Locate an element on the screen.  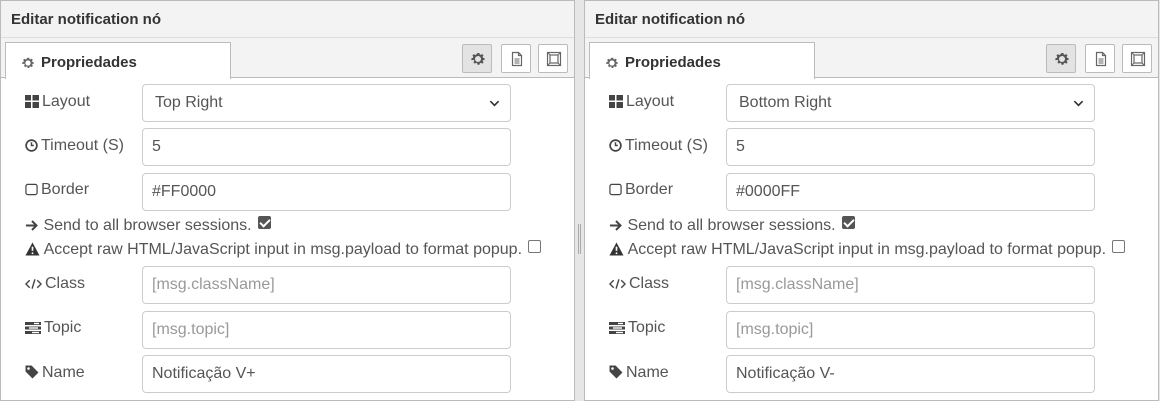
border-input: #FF0000 is located at coordinates (326, 192).